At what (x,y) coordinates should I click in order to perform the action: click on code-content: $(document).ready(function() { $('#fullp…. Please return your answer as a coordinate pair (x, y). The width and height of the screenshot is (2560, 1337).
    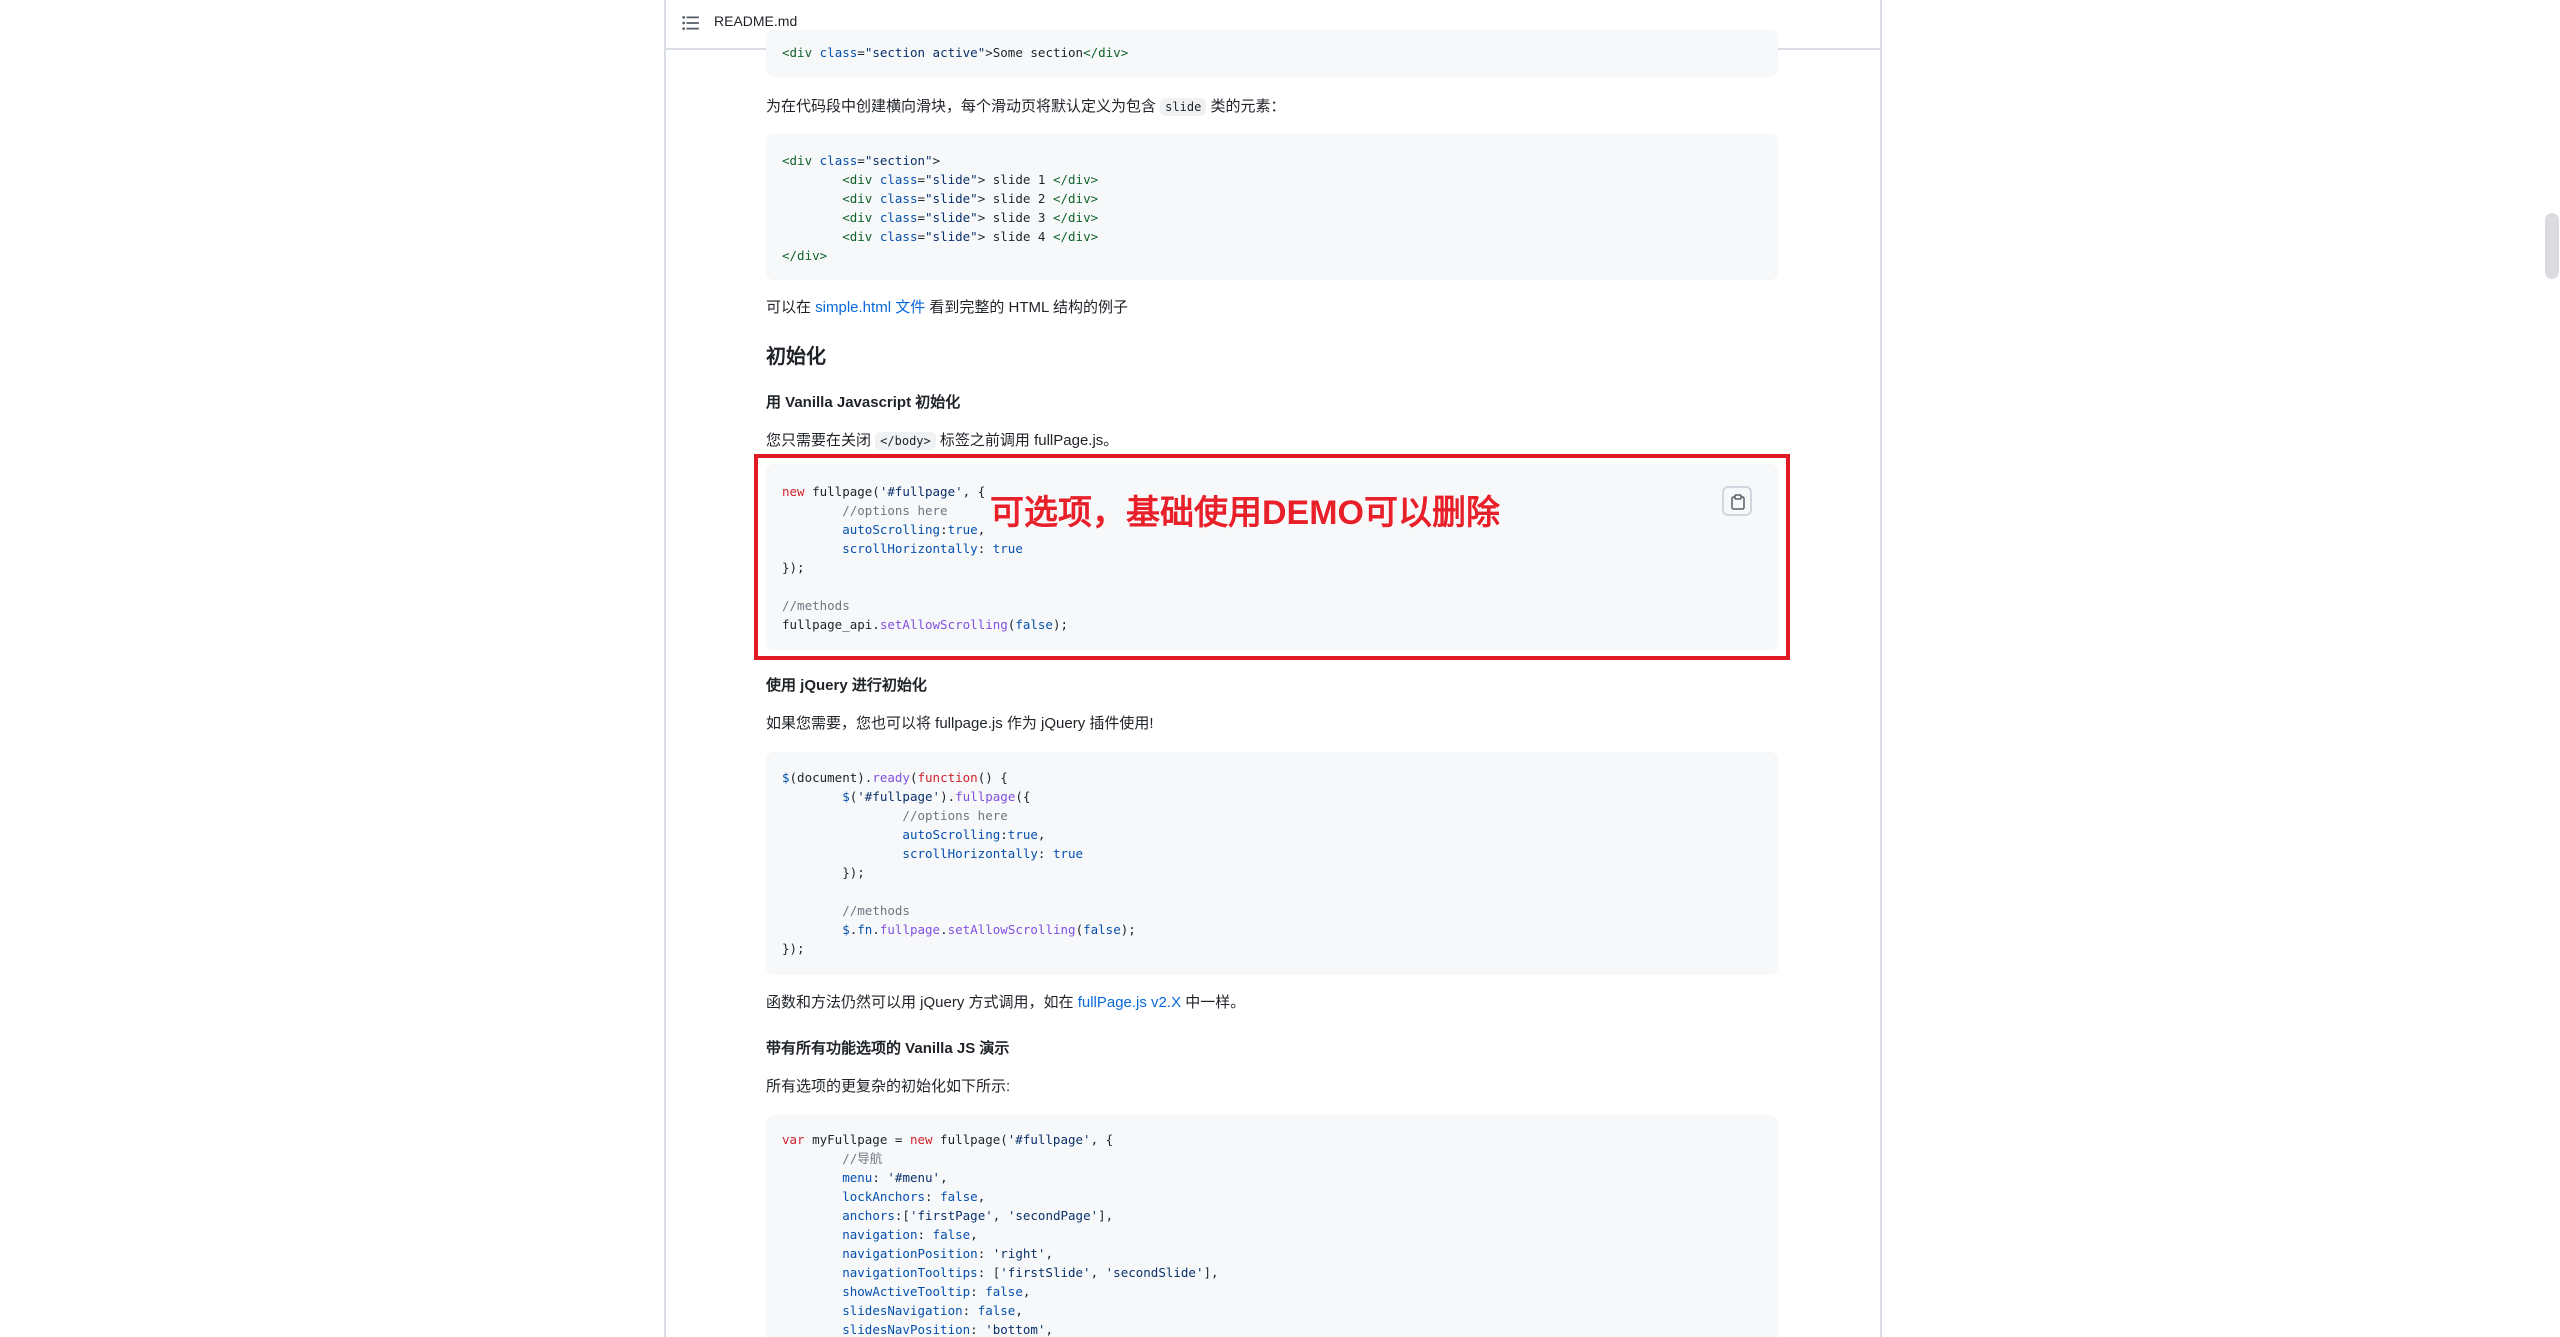
    Looking at the image, I should click on (959, 863).